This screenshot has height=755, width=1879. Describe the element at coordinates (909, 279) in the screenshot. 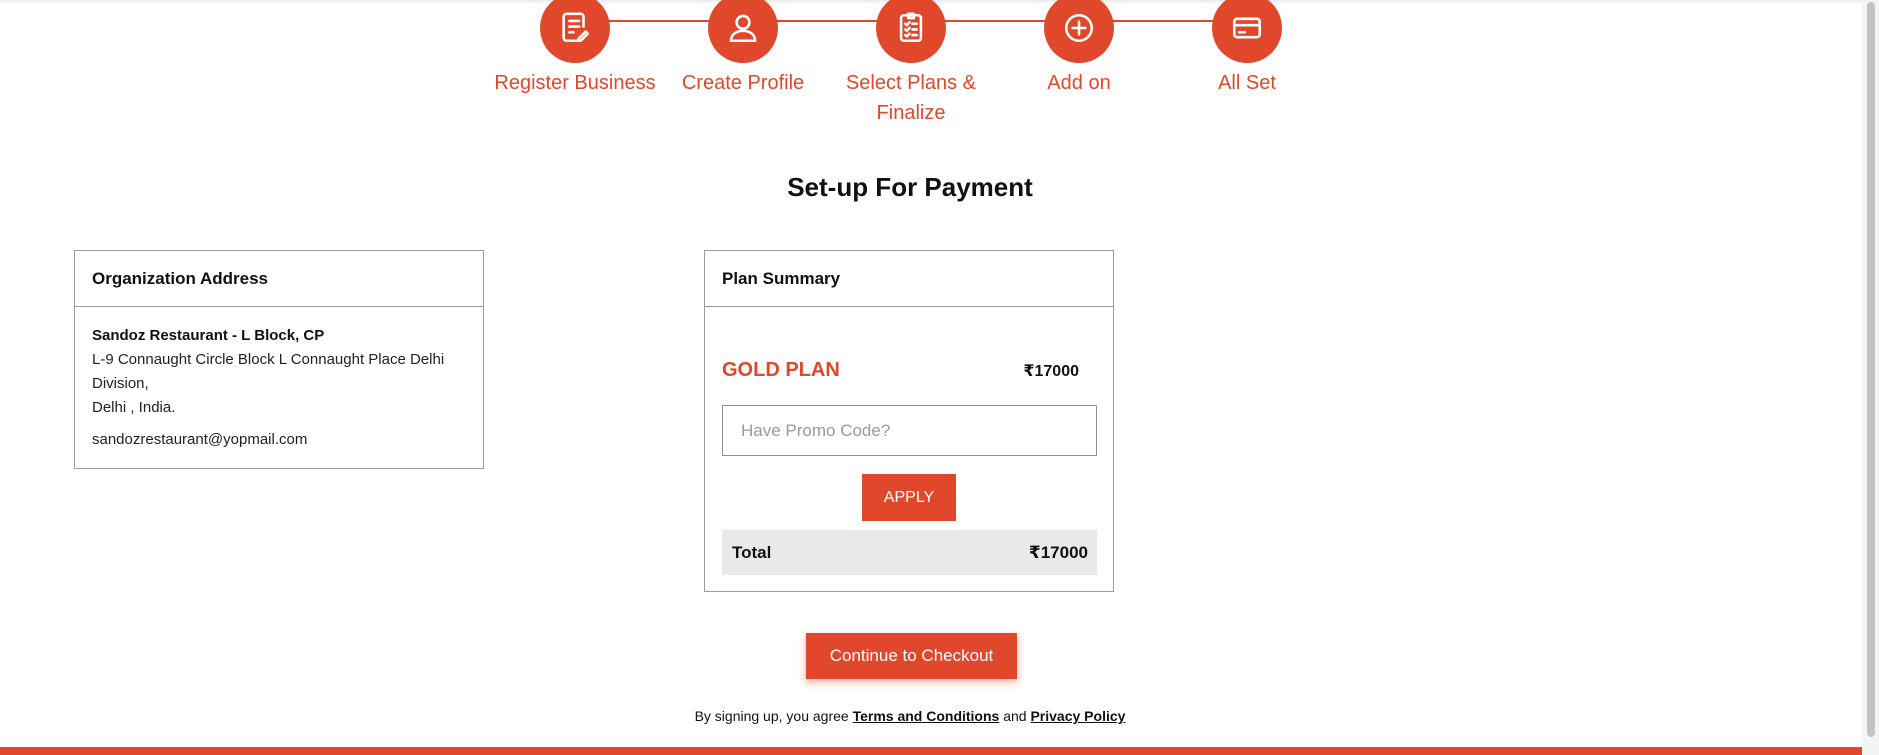

I see `card-heading: Plan Summary` at that location.